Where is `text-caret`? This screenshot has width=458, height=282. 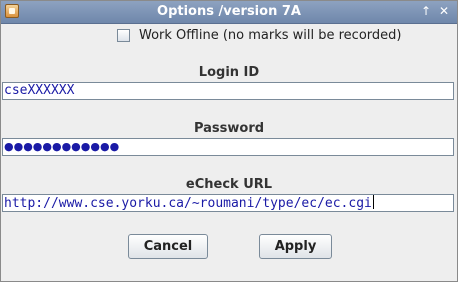 text-caret is located at coordinates (373, 202).